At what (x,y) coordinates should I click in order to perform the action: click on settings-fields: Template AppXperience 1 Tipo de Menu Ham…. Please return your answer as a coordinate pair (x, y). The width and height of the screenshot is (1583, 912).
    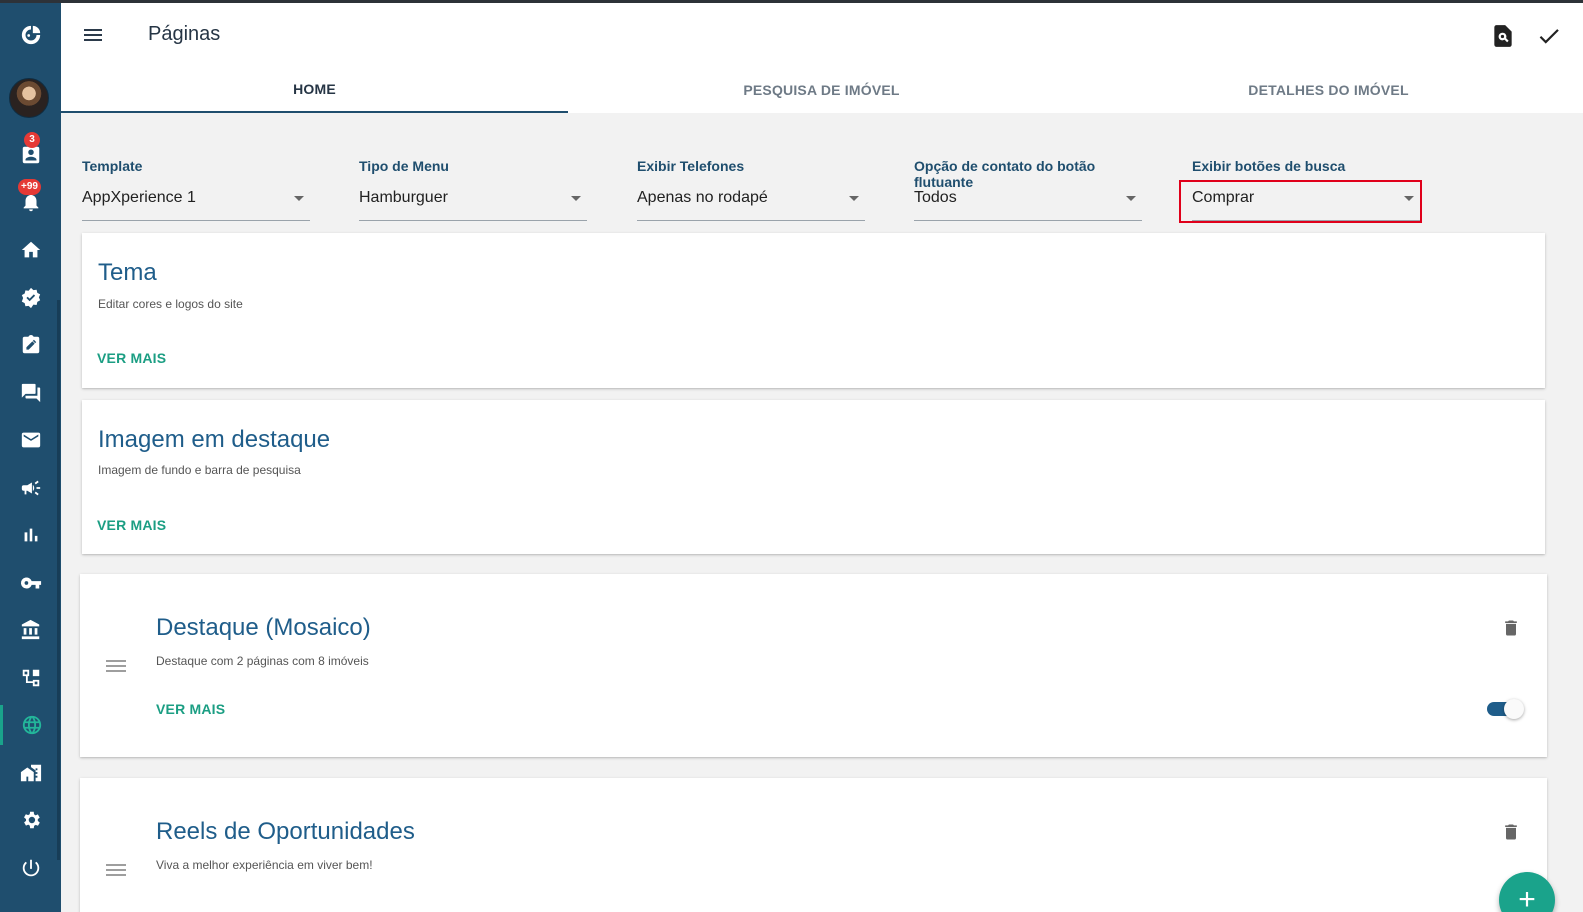
    Looking at the image, I should click on (812, 193).